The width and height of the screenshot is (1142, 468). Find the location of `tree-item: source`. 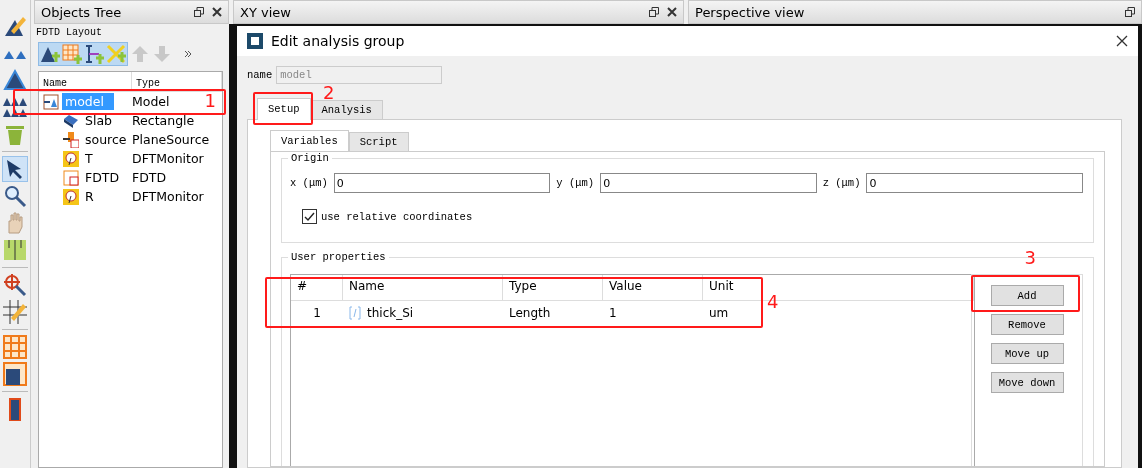

tree-item: source is located at coordinates (106, 139).